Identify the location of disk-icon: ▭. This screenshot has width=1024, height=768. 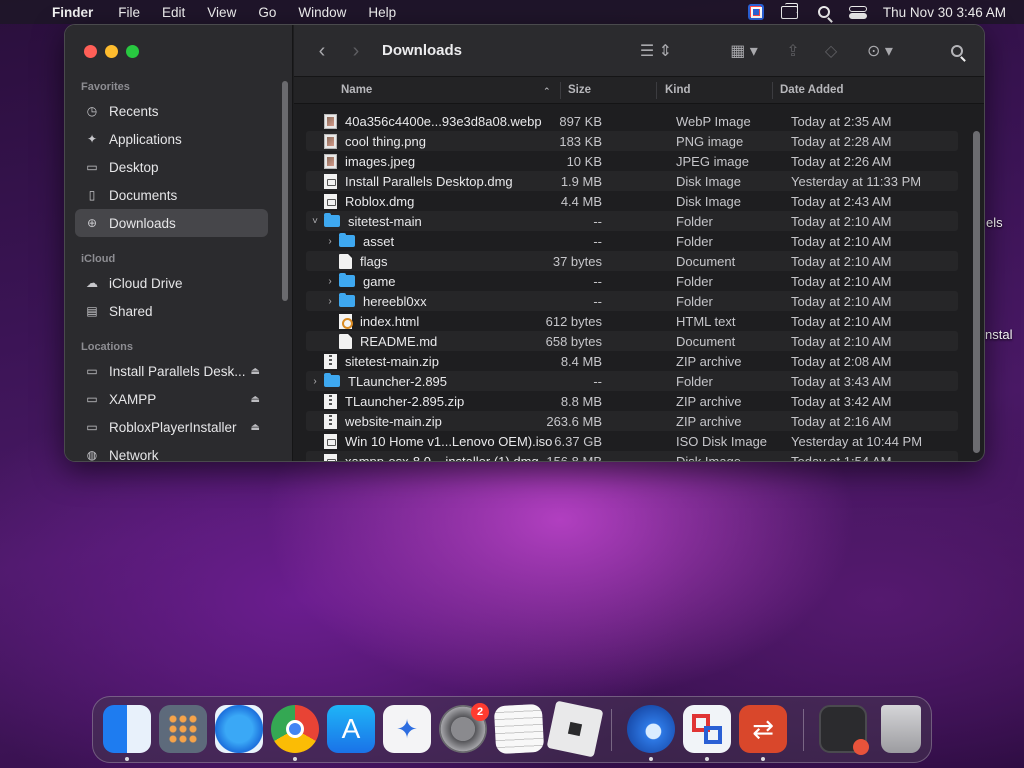
(92, 371).